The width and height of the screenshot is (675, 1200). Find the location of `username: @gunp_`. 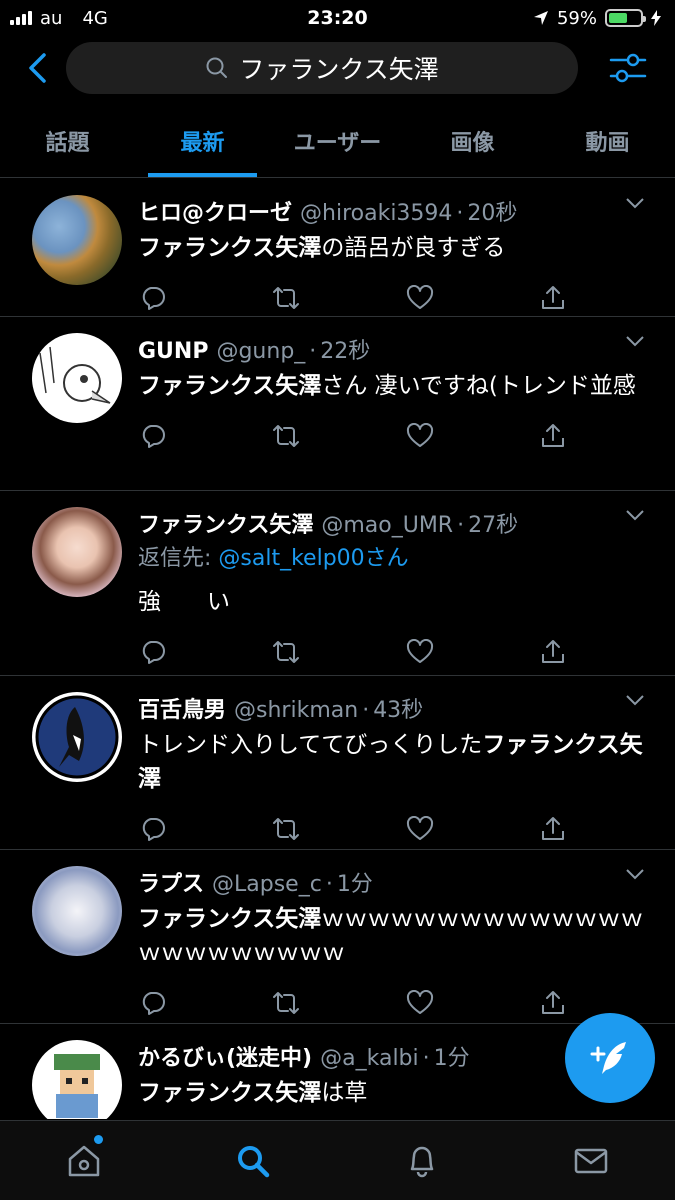

username: @gunp_ is located at coordinates (260, 351).